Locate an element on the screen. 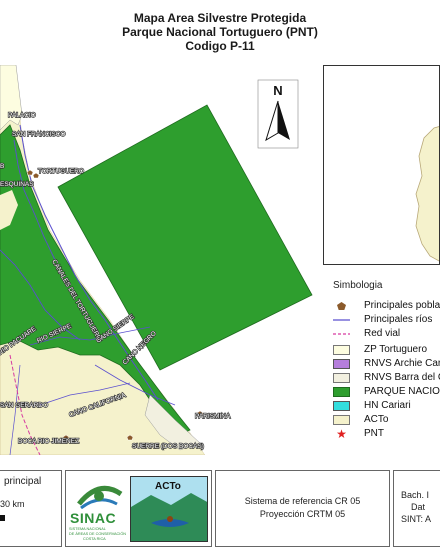 This screenshot has width=440, height=550. legend-item-pnt: ★ PNT is located at coordinates (358, 433).